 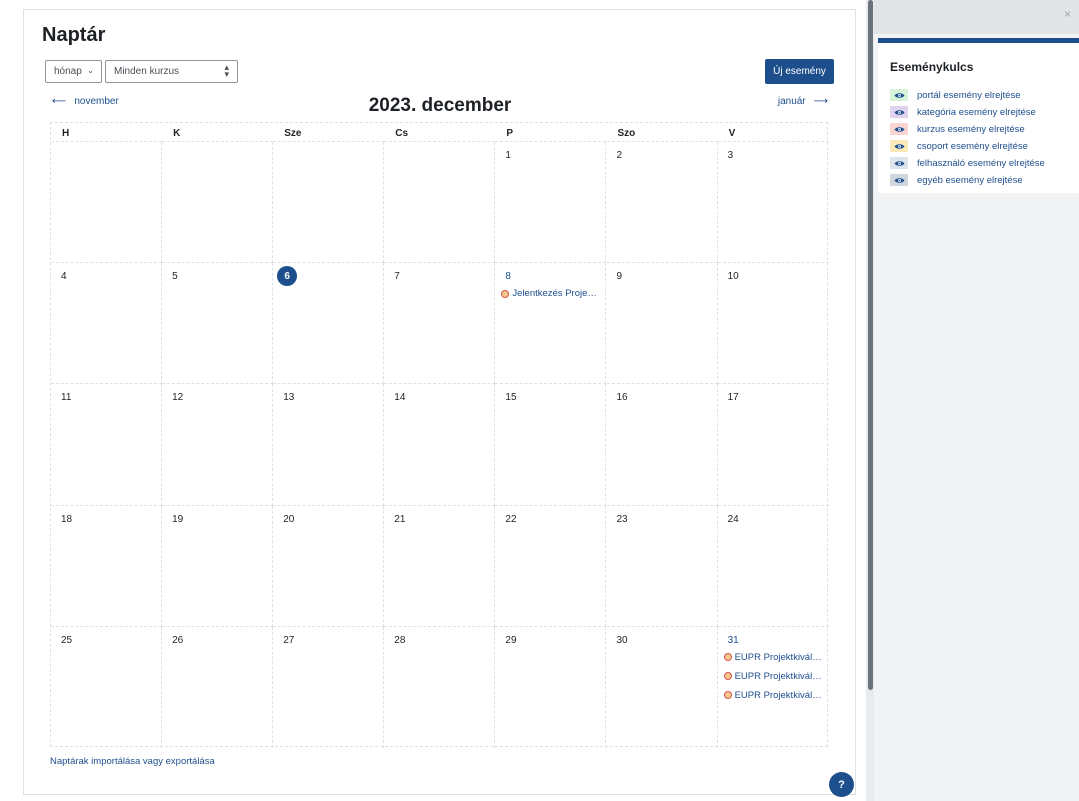 What do you see at coordinates (289, 519) in the screenshot?
I see `day-number: 20` at bounding box center [289, 519].